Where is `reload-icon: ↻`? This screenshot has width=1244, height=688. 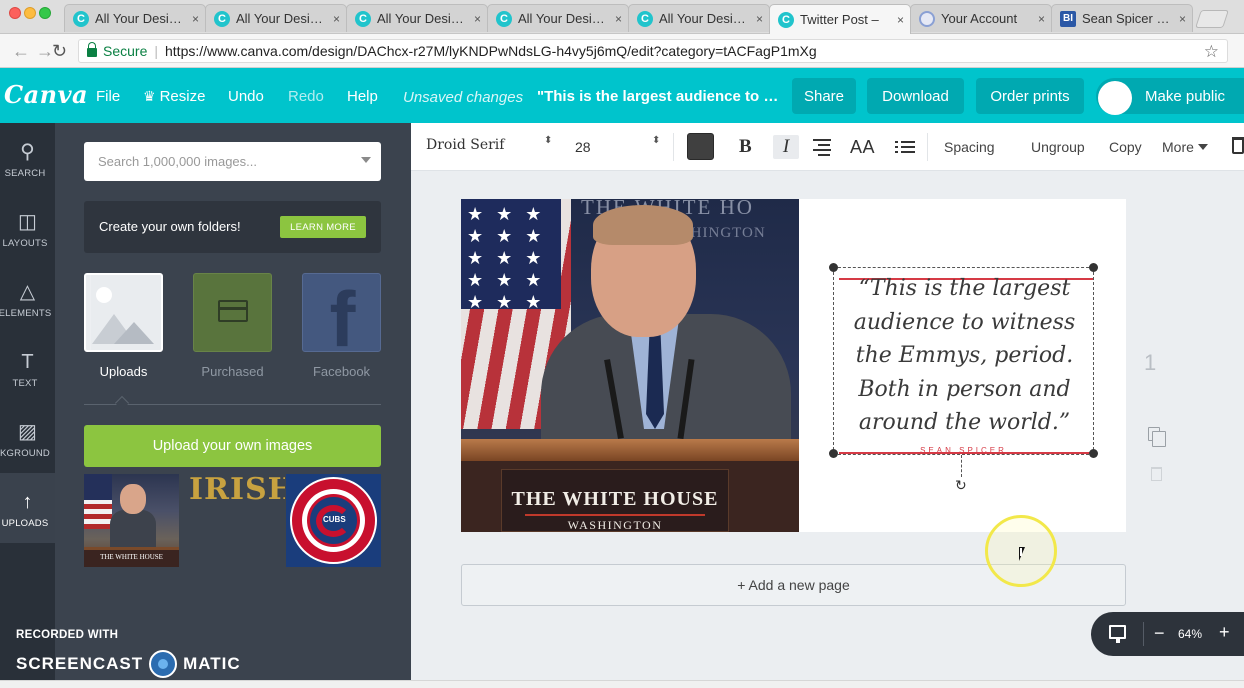 reload-icon: ↻ is located at coordinates (59, 51).